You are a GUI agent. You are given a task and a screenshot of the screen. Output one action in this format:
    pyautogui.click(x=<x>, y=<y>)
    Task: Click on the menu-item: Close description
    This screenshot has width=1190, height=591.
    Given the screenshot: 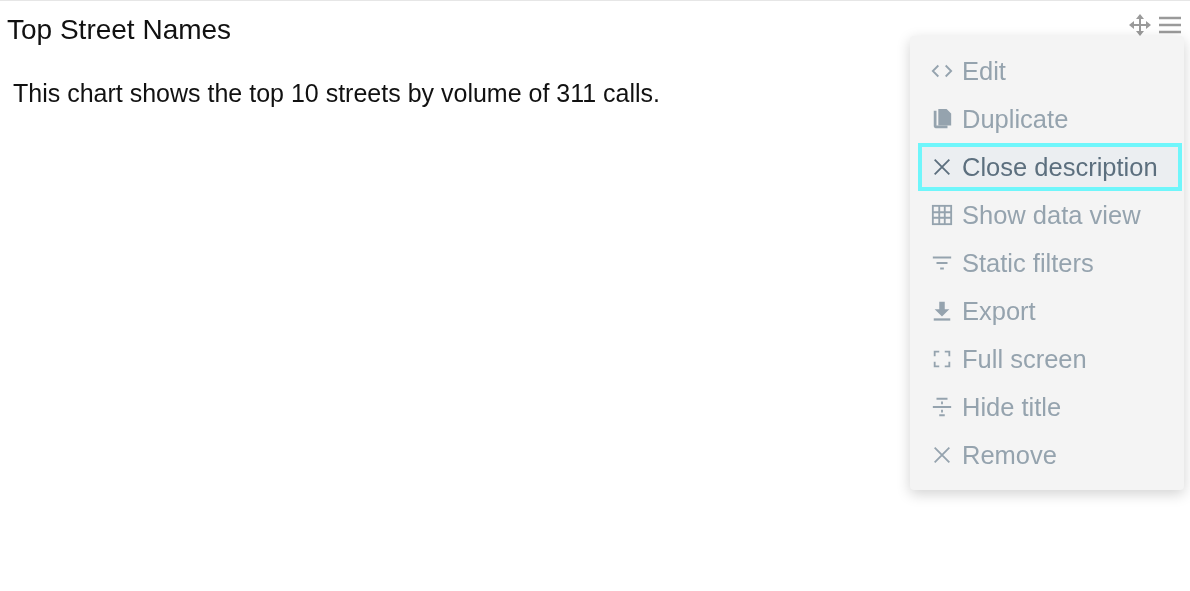 What is the action you would take?
    pyautogui.click(x=1050, y=167)
    